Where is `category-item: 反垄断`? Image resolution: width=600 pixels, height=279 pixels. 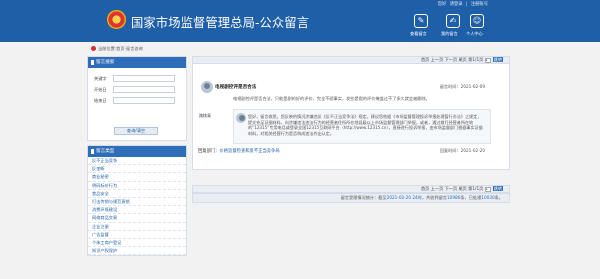
category-item: 反垄断 is located at coordinates (137, 169).